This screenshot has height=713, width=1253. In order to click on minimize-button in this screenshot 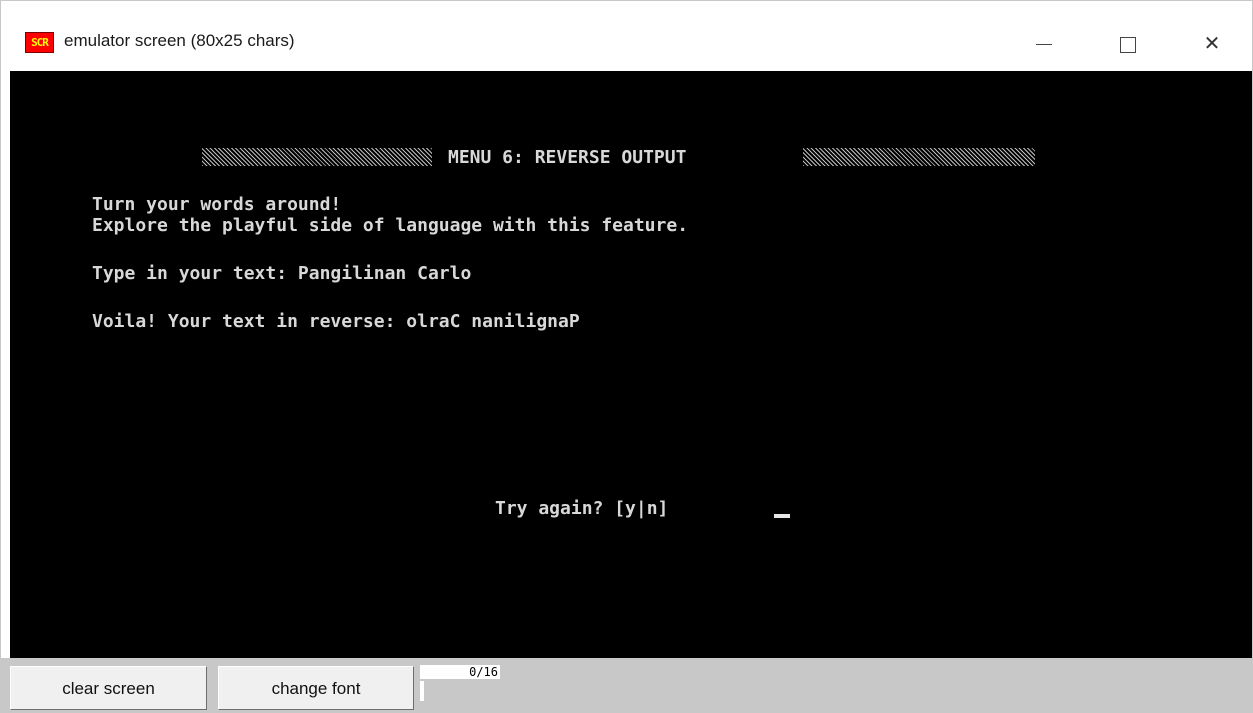, I will do `click(1044, 43)`.